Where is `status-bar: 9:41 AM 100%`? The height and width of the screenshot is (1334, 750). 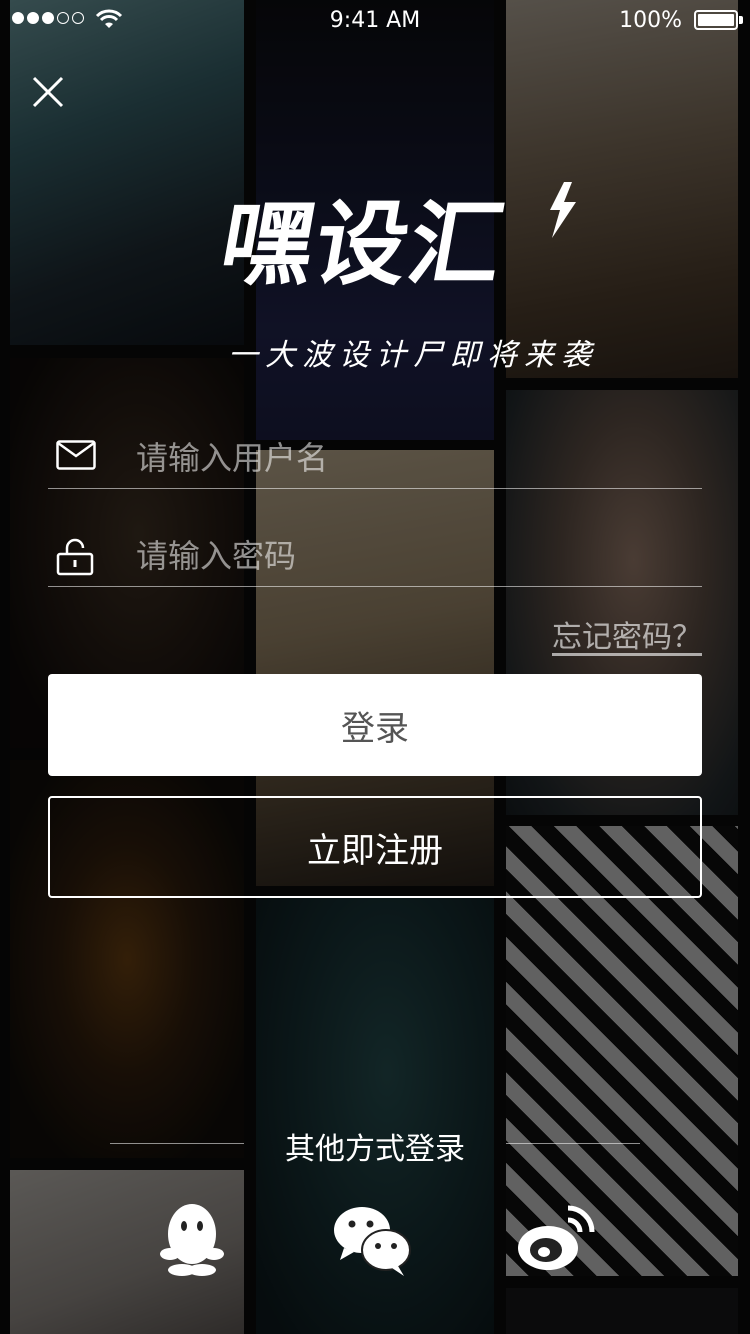 status-bar: 9:41 AM 100% is located at coordinates (375, 20).